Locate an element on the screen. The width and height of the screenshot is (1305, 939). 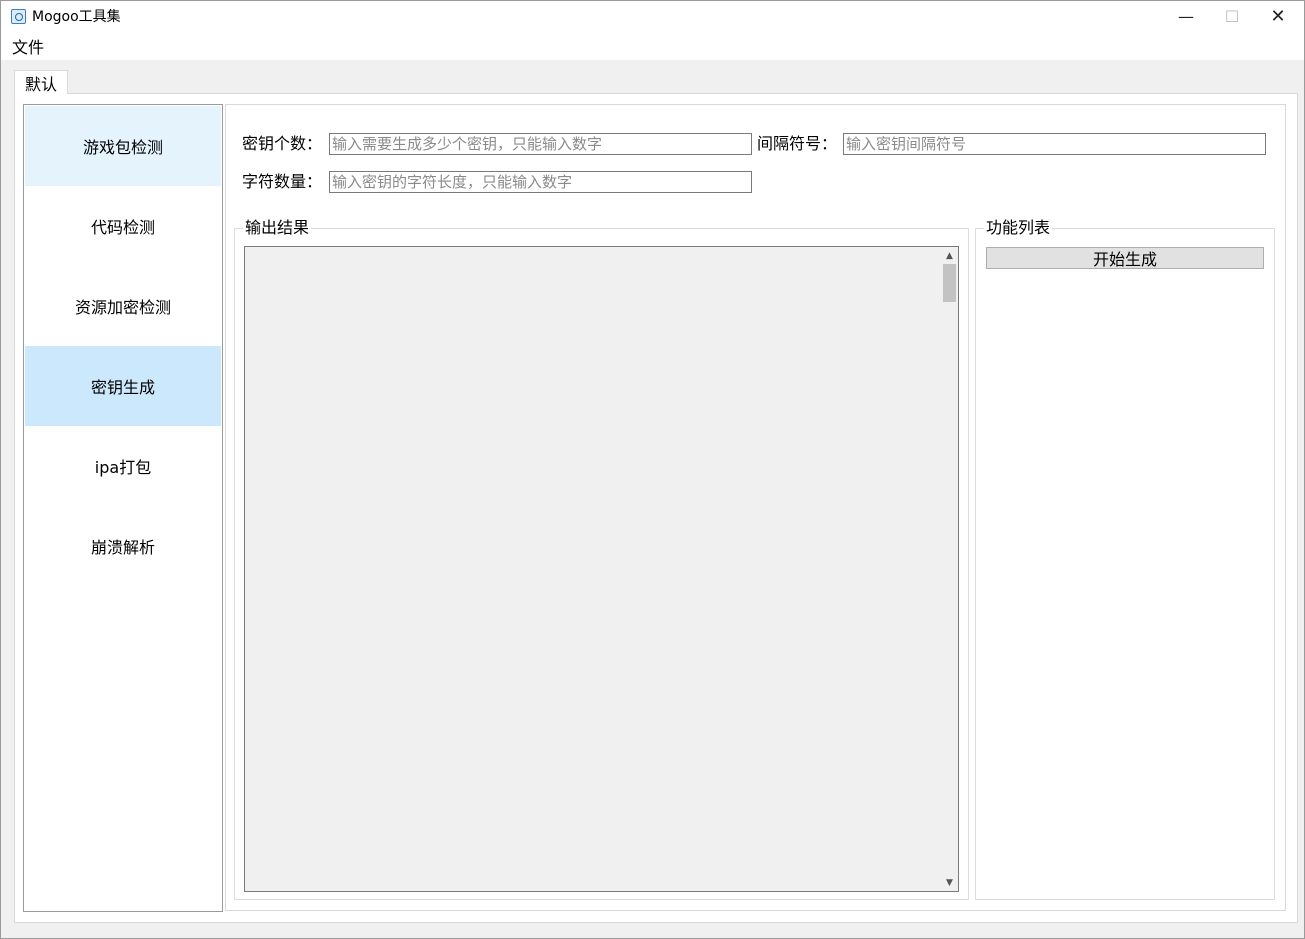
sidebar-item-ipa-pack: ipa打包 is located at coordinates (123, 466).